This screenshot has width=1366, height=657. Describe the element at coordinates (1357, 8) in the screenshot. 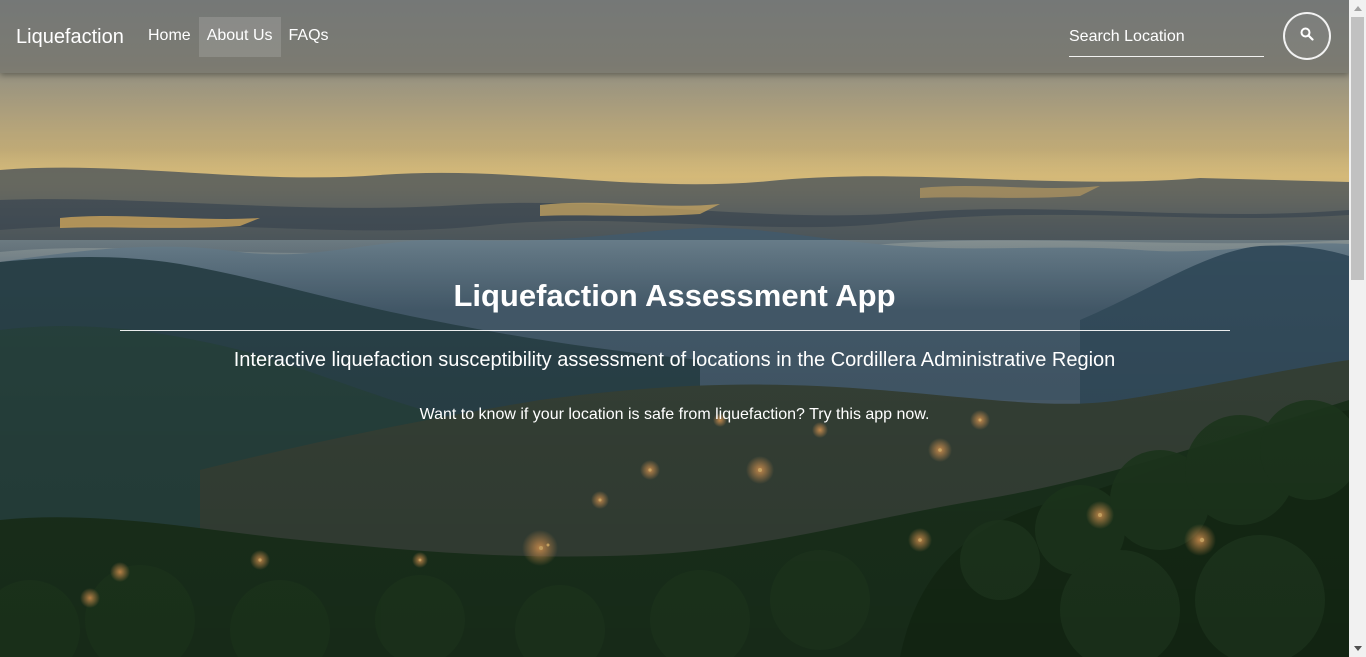

I see `scroll-up-arrow-icon` at that location.